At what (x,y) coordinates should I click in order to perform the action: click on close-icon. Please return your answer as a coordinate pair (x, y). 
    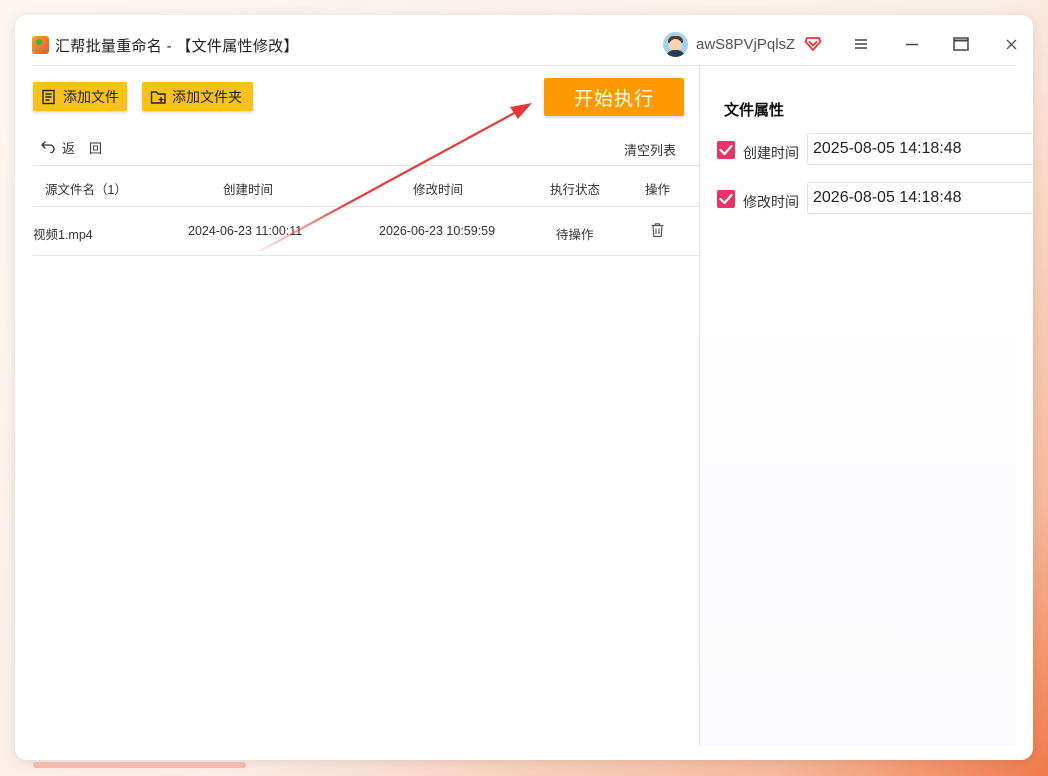
    Looking at the image, I should click on (1012, 44).